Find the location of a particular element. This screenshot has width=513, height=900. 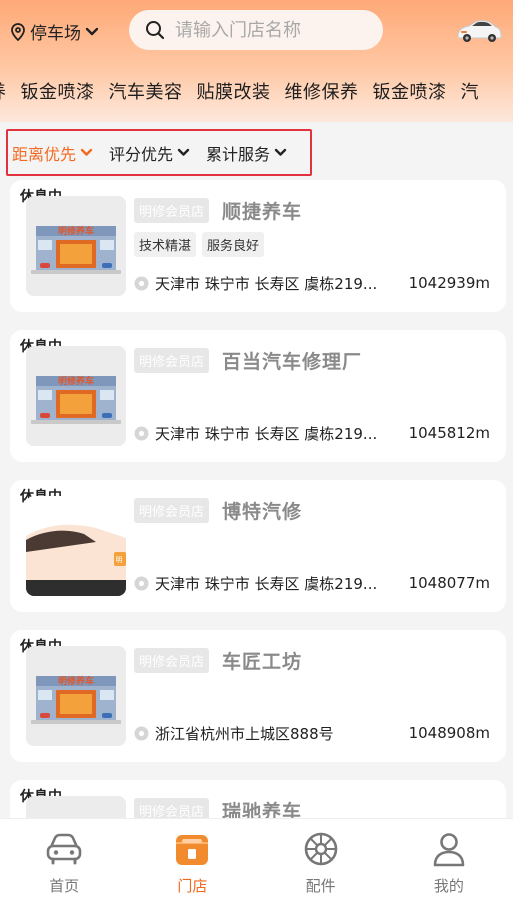

tab-label: 我的 is located at coordinates (448, 886).